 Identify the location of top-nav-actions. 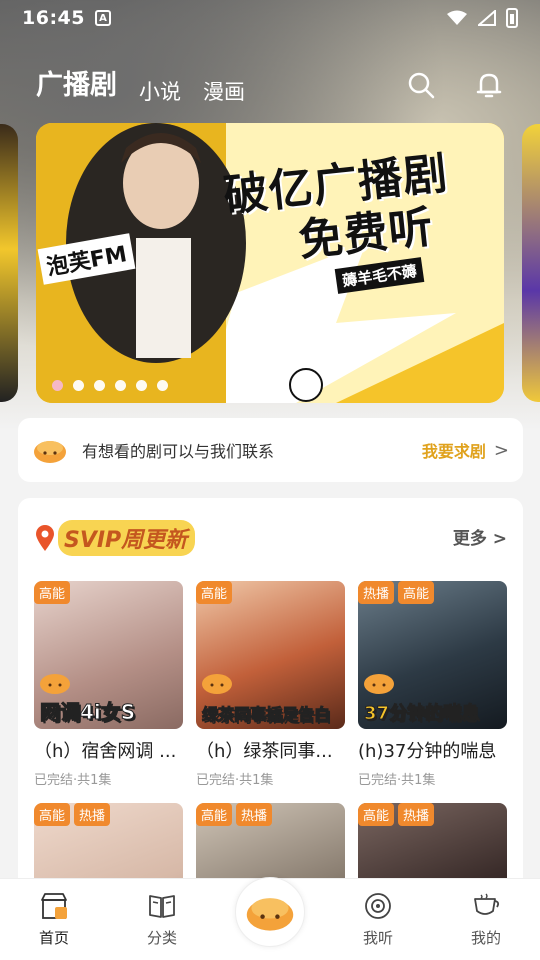
(455, 93).